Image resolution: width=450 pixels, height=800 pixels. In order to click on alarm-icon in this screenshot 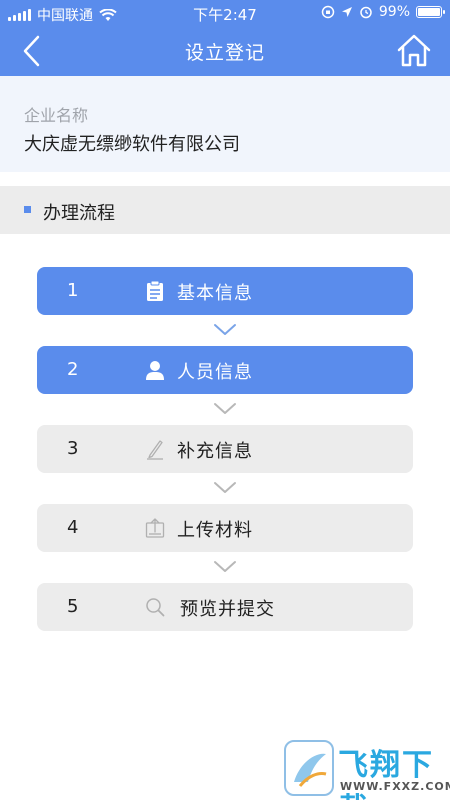, I will do `click(366, 12)`.